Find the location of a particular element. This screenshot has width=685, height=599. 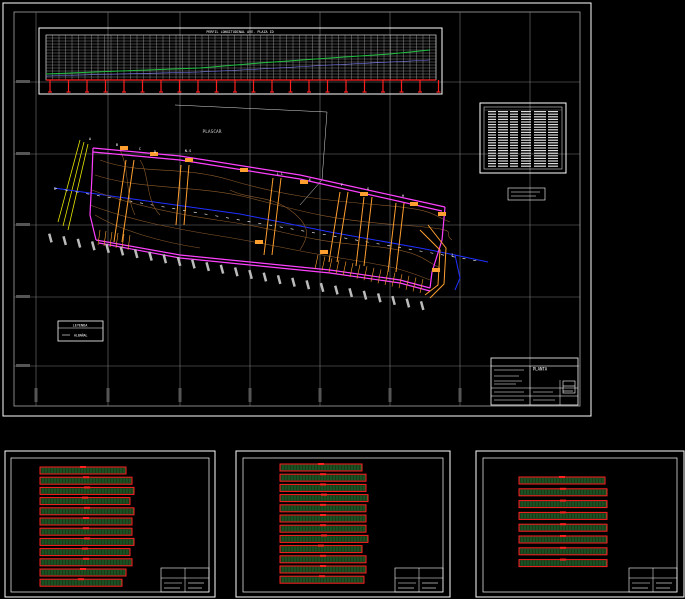

station-label: E is located at coordinates (310, 180).